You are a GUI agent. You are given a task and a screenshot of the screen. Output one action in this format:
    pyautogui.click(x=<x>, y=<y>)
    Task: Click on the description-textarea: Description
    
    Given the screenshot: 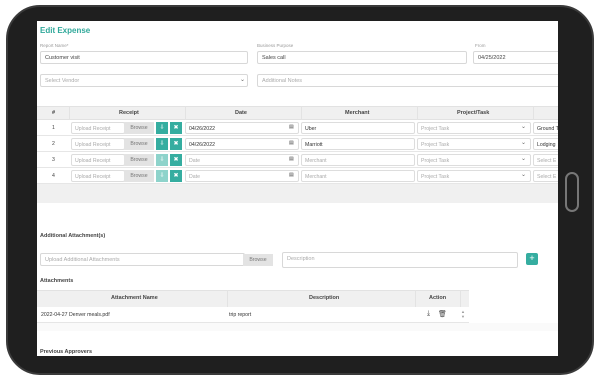 What is the action you would take?
    pyautogui.click(x=400, y=260)
    